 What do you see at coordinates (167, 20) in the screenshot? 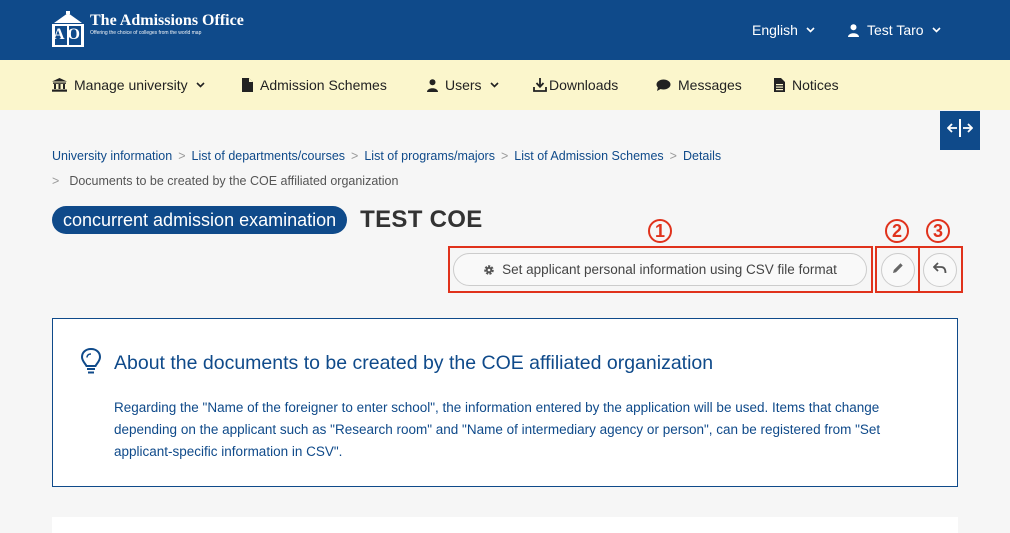
I see `logo-title: The Admissions Office` at bounding box center [167, 20].